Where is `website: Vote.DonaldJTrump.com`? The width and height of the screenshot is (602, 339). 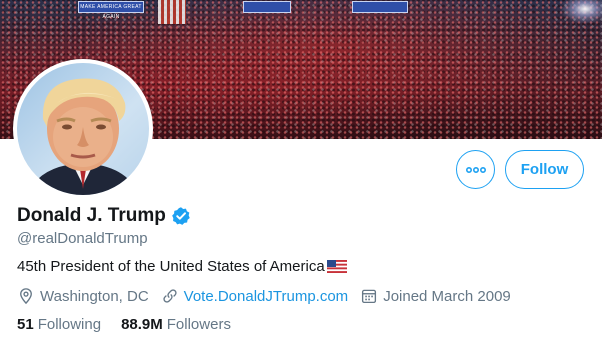
website: Vote.DonaldJTrump.com is located at coordinates (255, 296).